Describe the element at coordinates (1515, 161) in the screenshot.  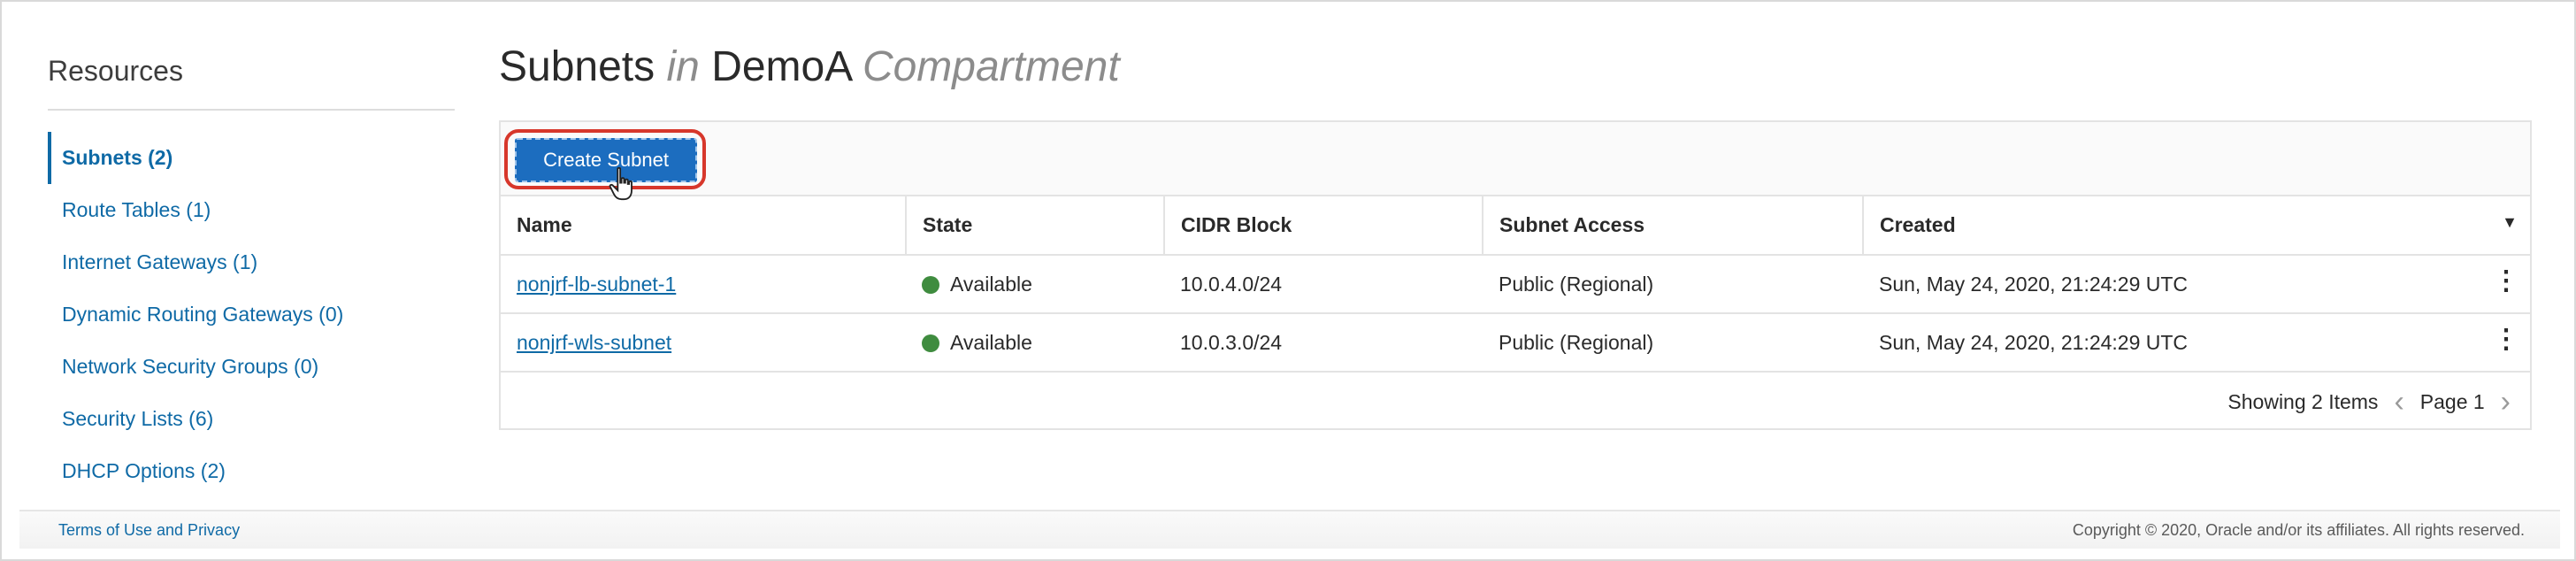
I see `table-toolbar: Create Subnet` at that location.